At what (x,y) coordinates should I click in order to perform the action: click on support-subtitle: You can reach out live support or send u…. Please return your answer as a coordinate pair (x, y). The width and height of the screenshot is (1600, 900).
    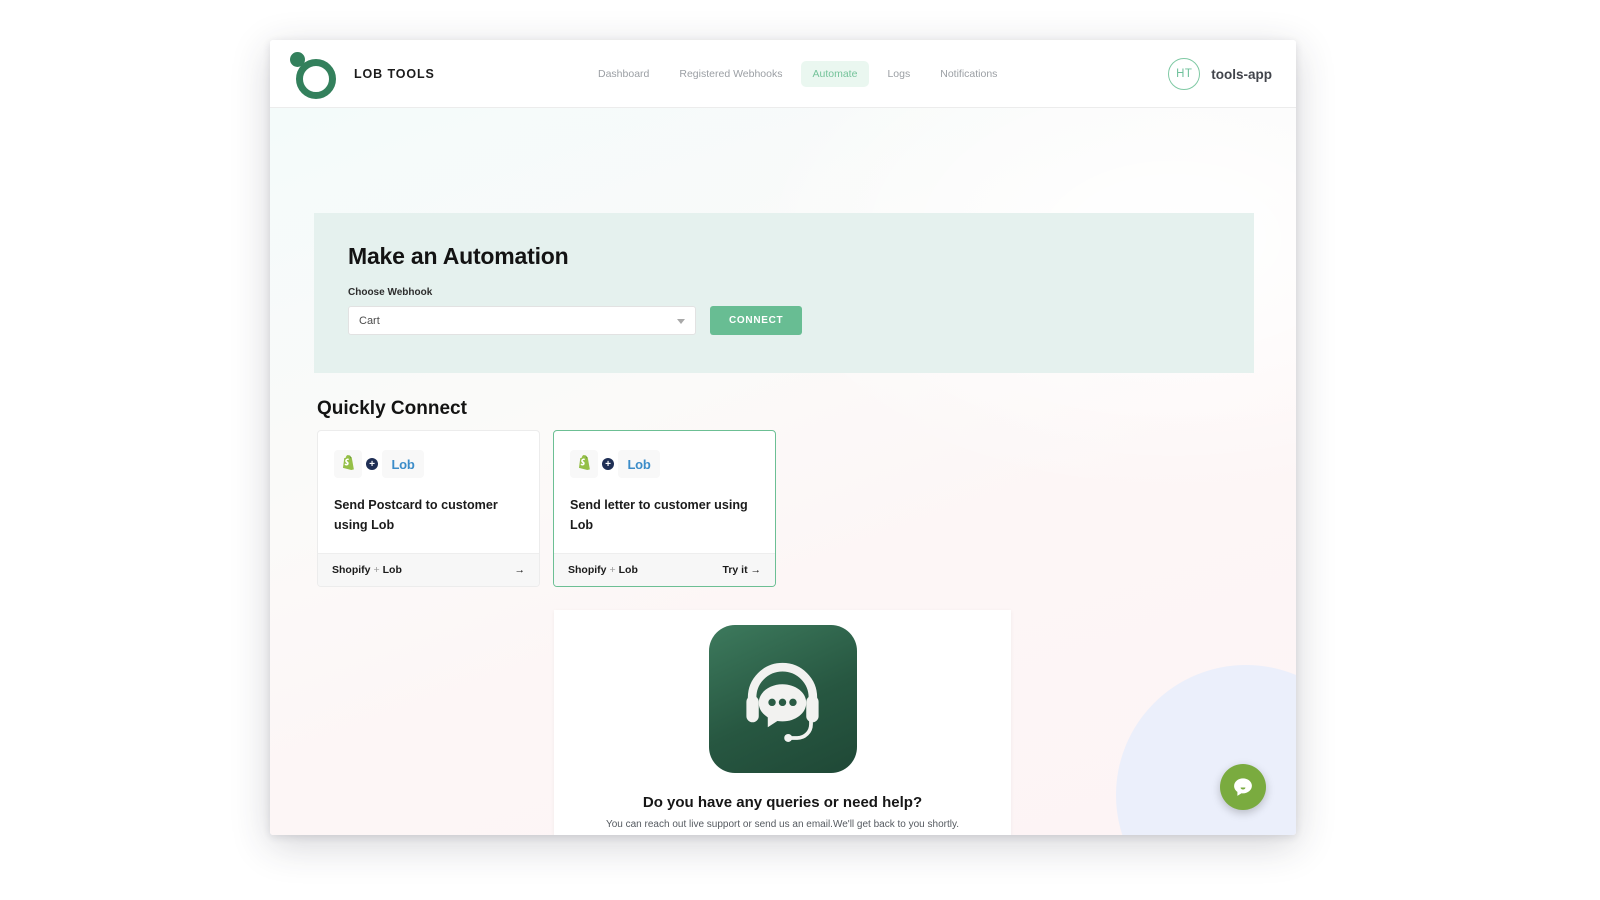
    Looking at the image, I should click on (782, 824).